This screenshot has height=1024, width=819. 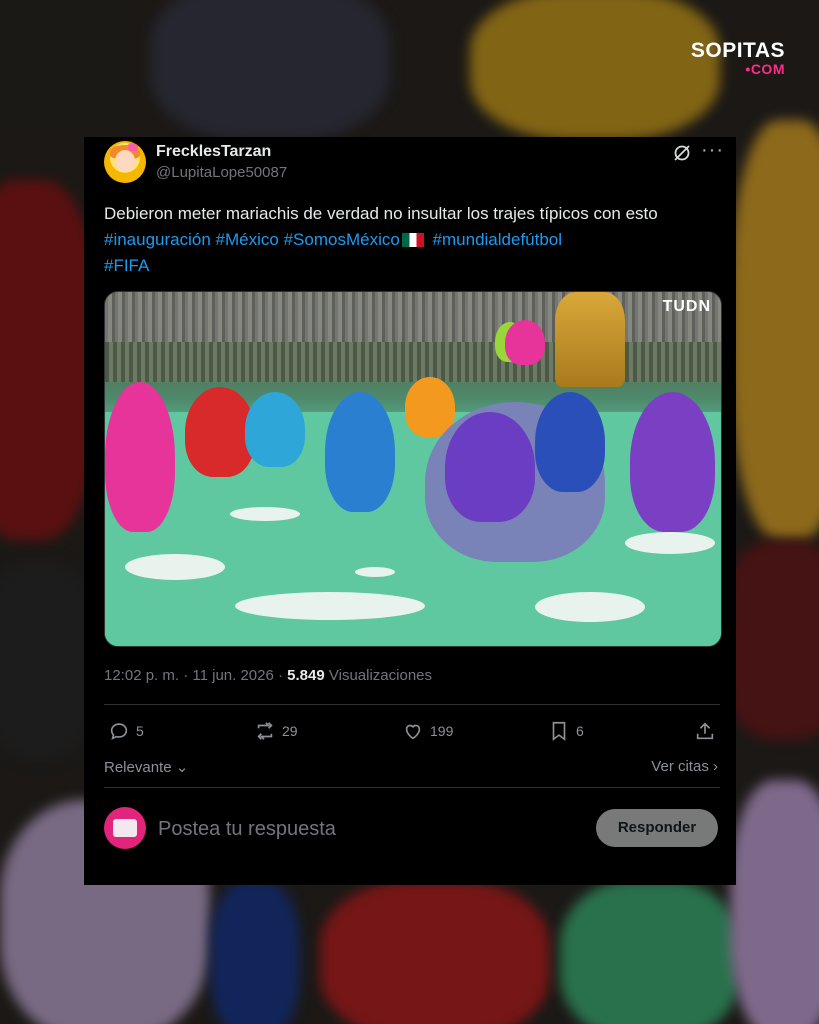 What do you see at coordinates (126, 265) in the screenshot?
I see `hashtag: #FIFA` at bounding box center [126, 265].